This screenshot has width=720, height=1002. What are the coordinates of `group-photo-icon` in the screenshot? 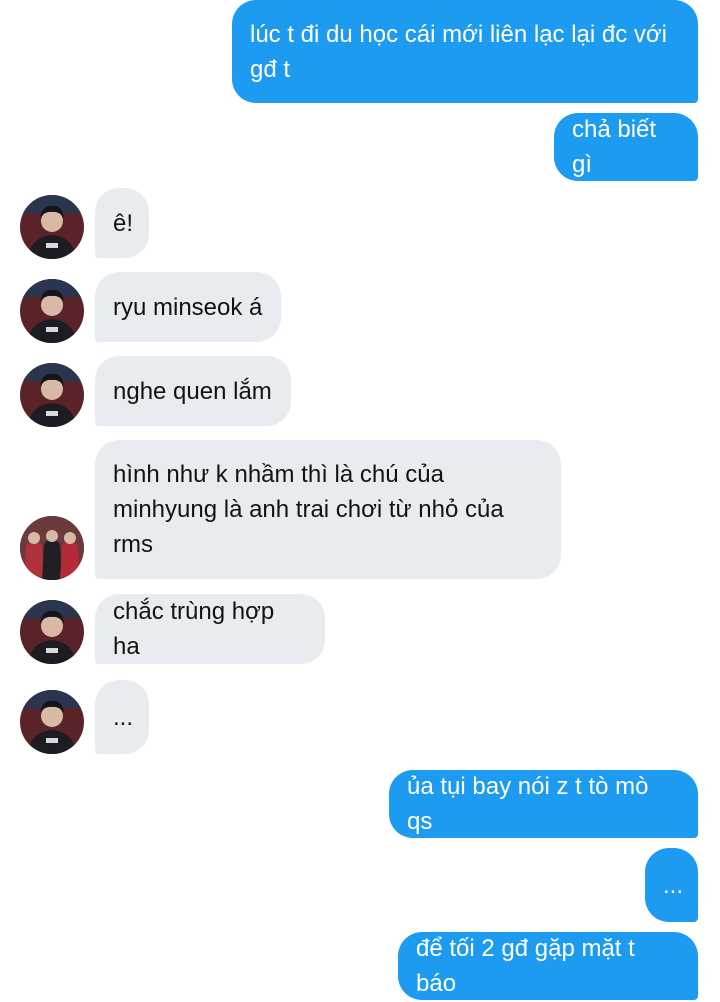 It's located at (52, 548).